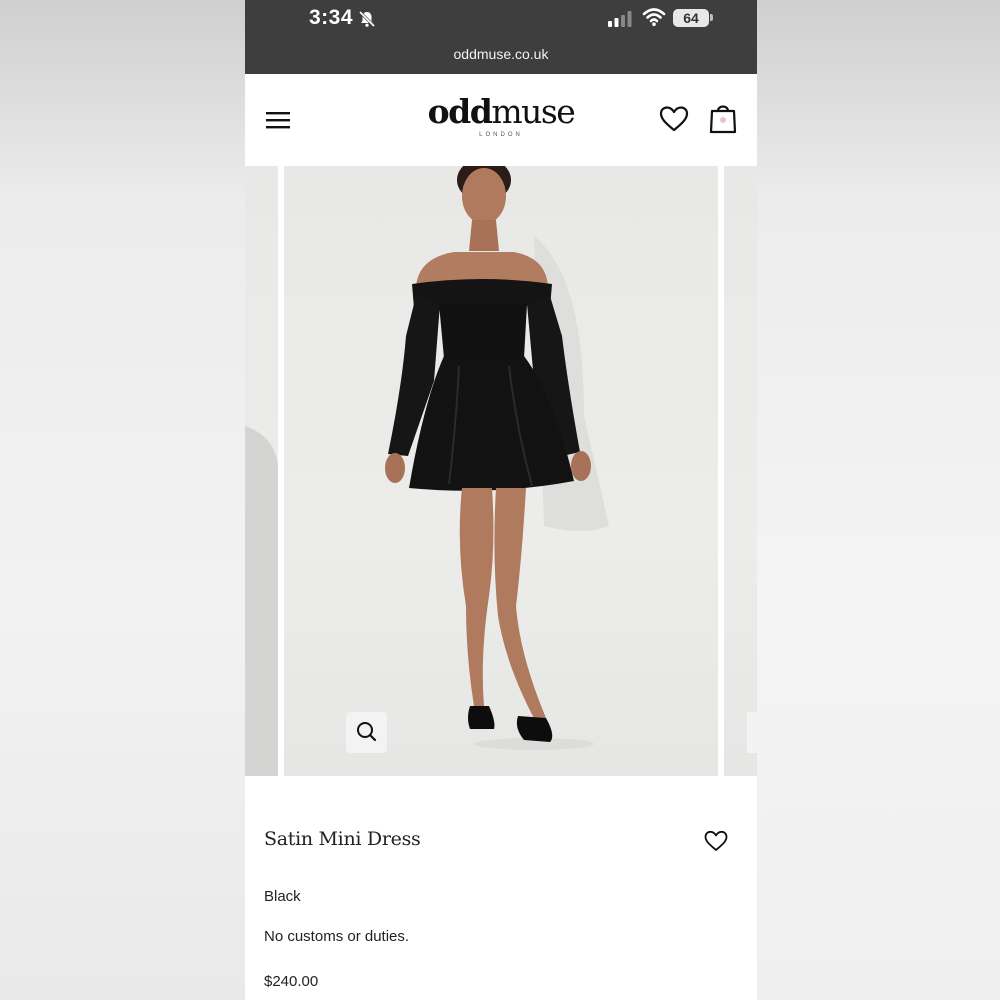  I want to click on site-header: oddmuse LONDON, so click(501, 120).